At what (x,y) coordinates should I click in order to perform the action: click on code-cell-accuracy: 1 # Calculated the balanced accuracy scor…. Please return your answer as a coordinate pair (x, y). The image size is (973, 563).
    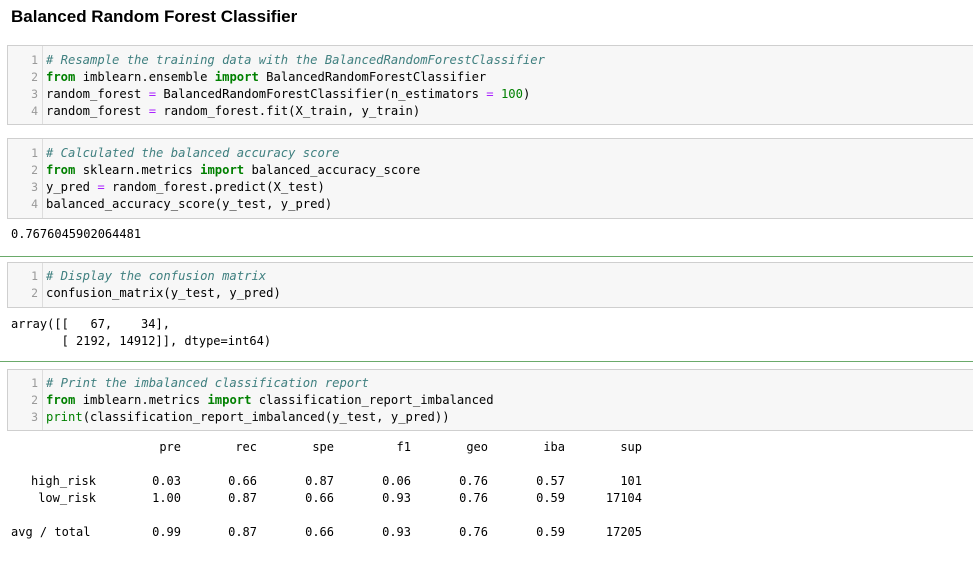
    Looking at the image, I should click on (490, 178).